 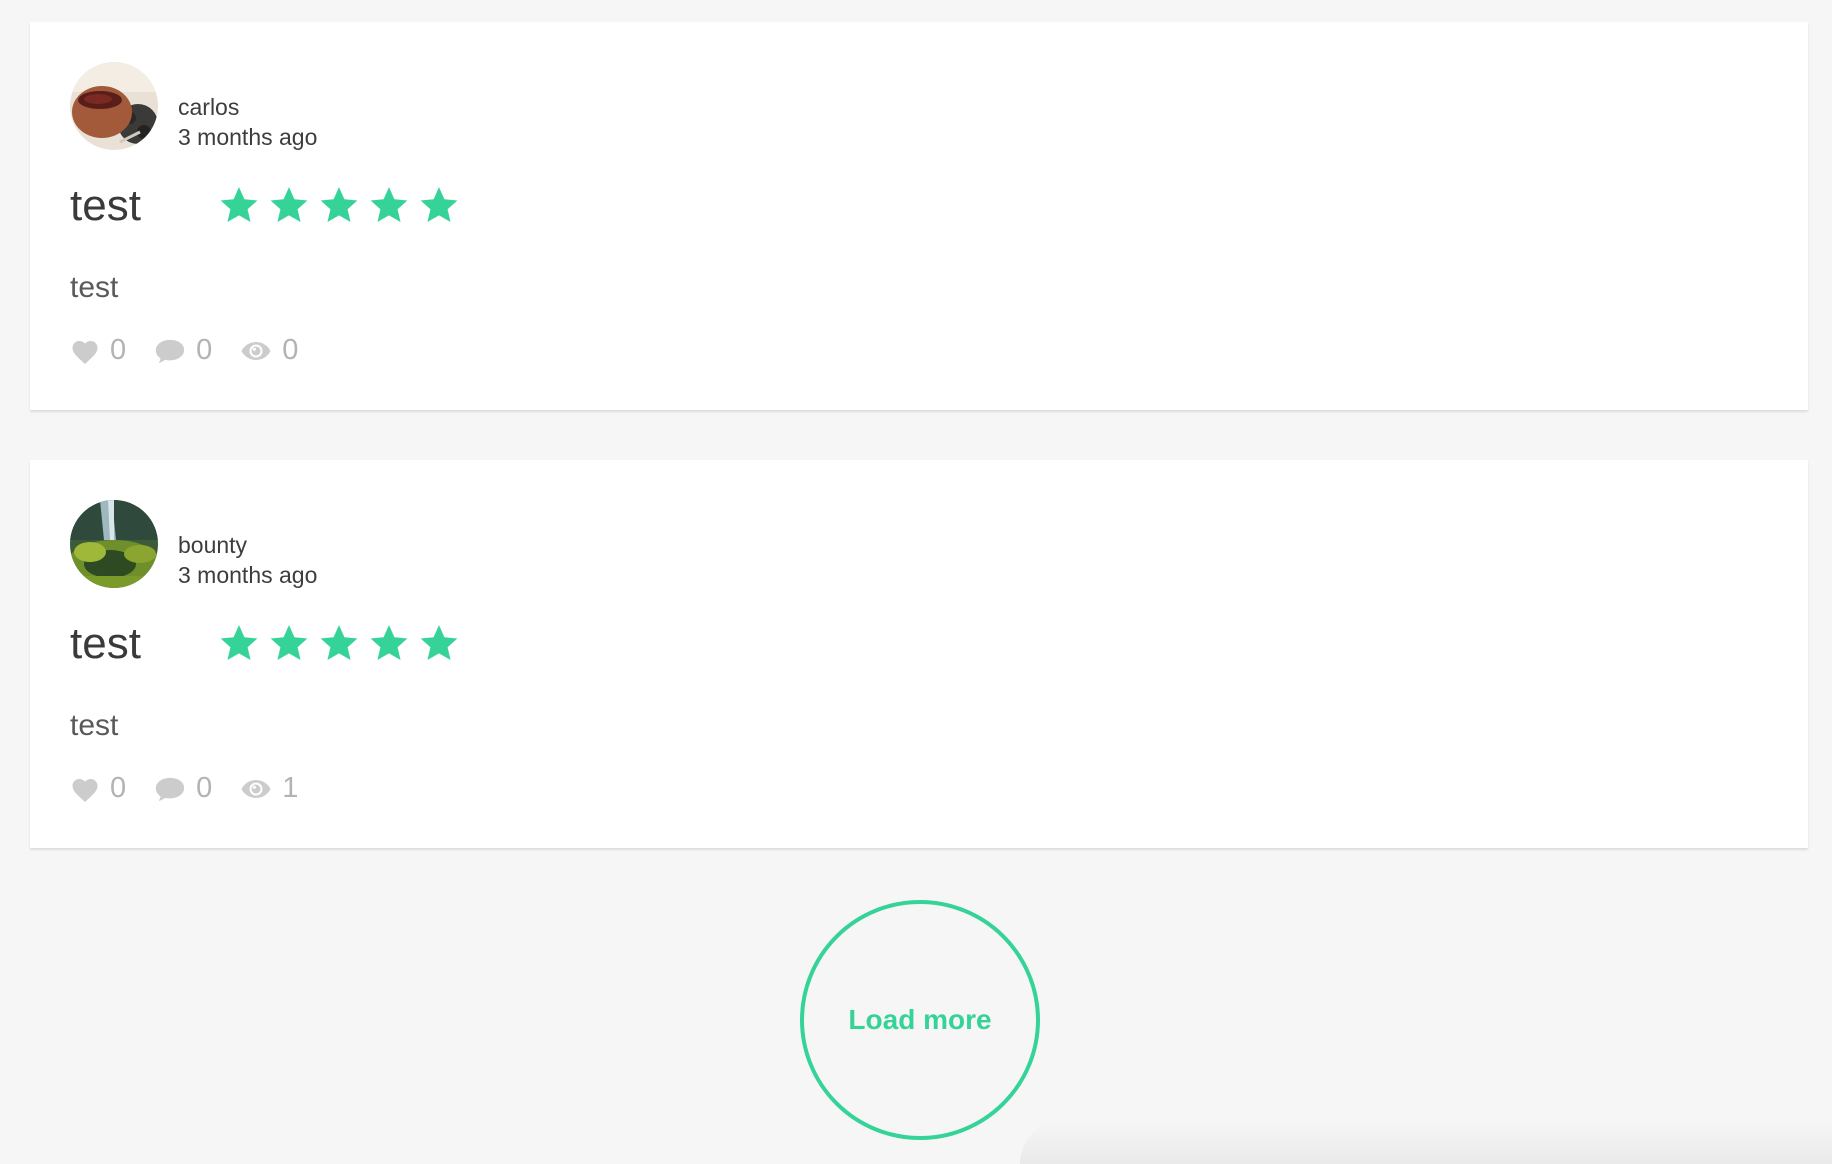 What do you see at coordinates (920, 1020) in the screenshot?
I see `load-more-button: Load more` at bounding box center [920, 1020].